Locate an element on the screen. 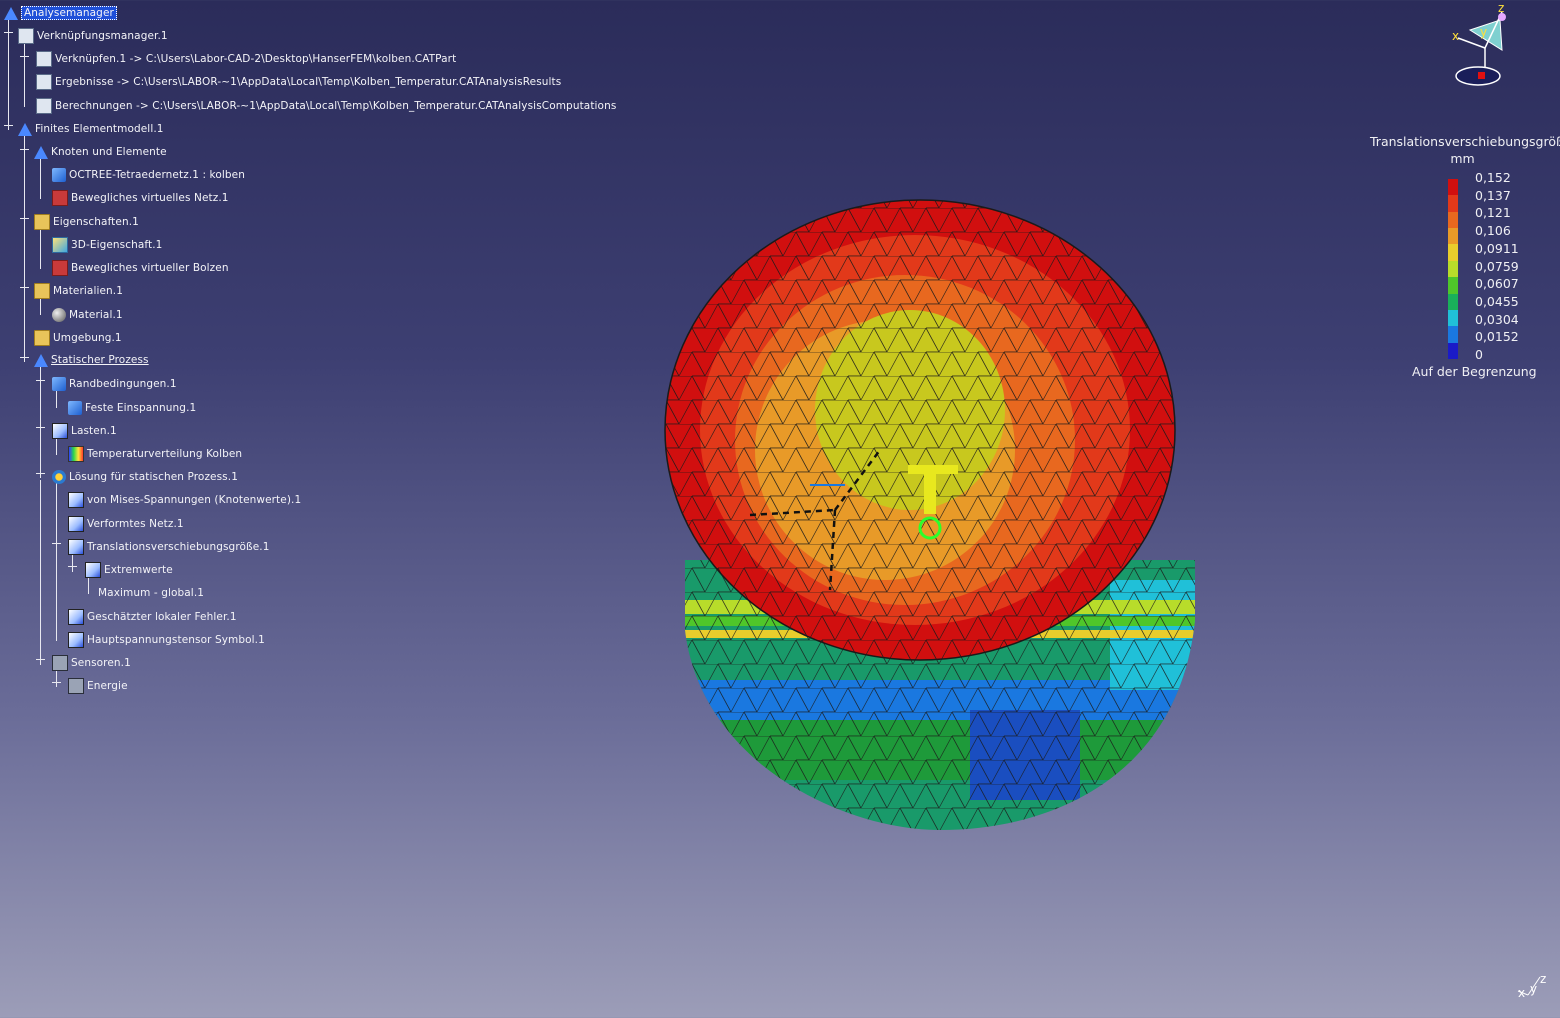  tree-node-label: Sensoren.1 is located at coordinates (101, 663).